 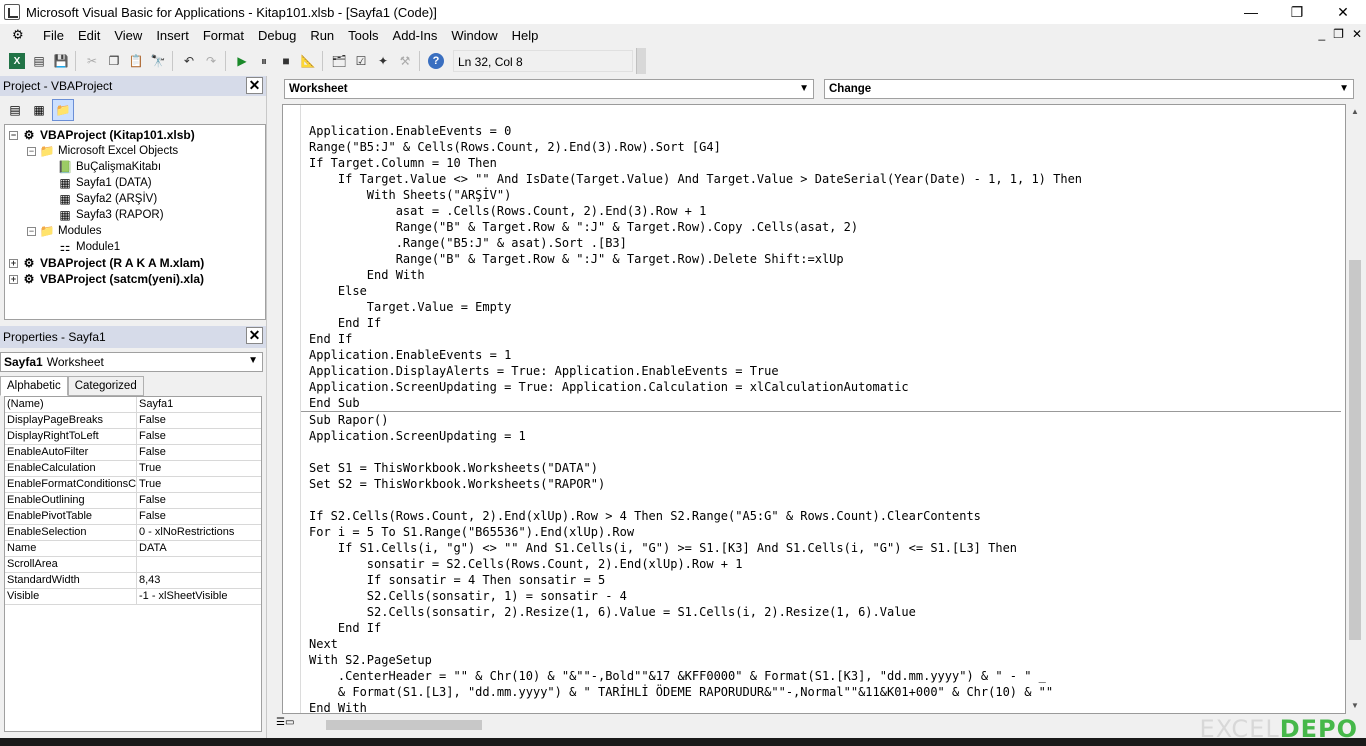 I want to click on code-vertical-scrollbar: ▲ ▼, so click(x=1355, y=409).